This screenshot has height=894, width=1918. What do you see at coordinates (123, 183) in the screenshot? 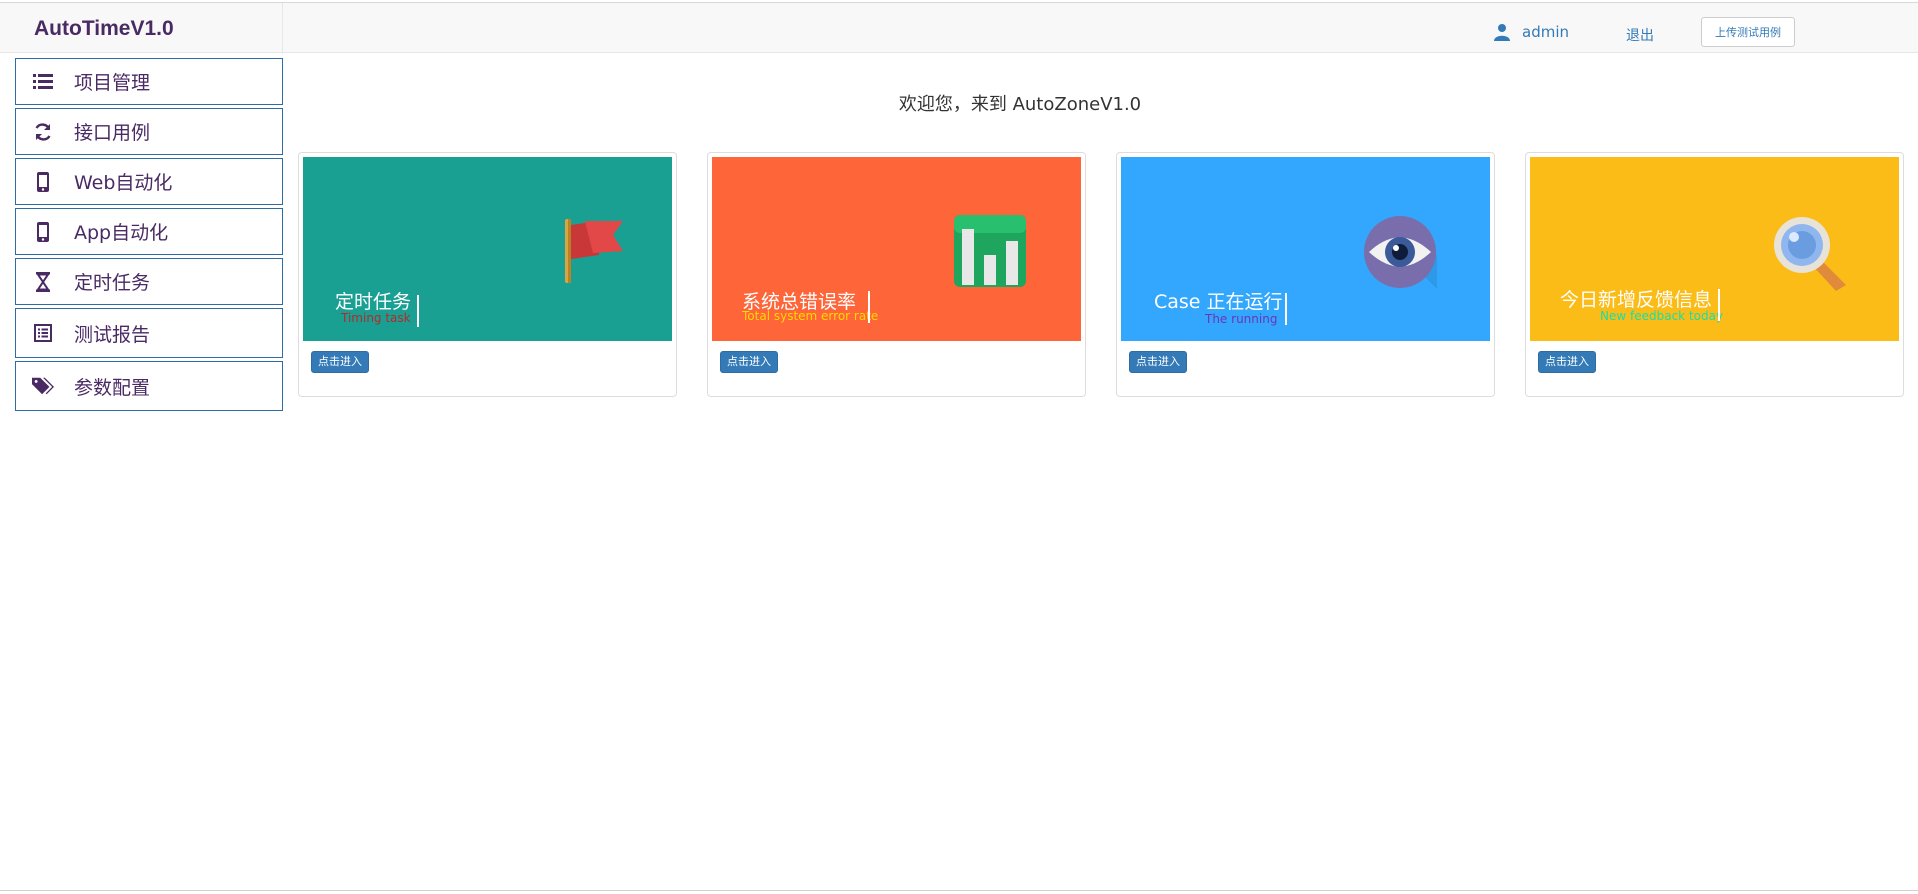
I see `sidebar-item-label: Web自动化` at bounding box center [123, 183].